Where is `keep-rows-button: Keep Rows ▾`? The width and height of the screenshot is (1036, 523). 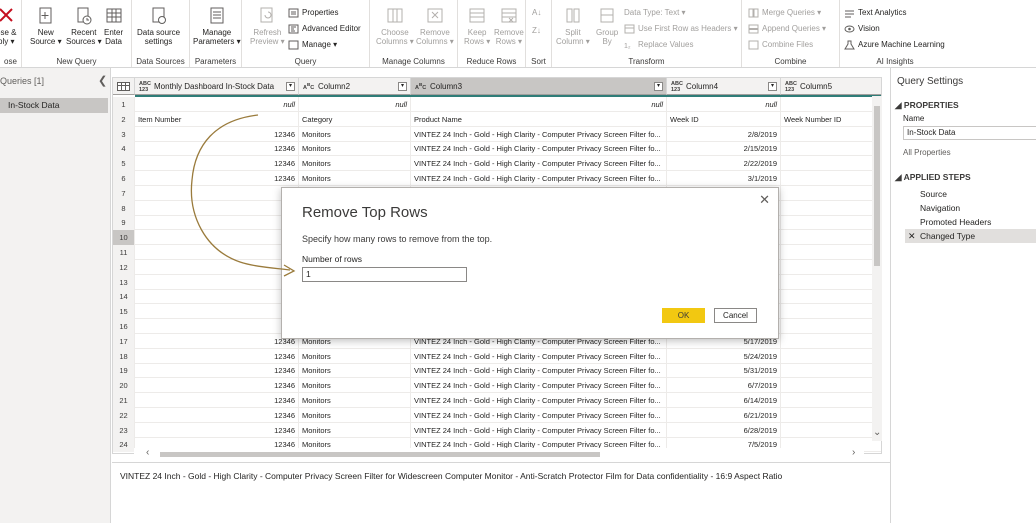 keep-rows-button: Keep Rows ▾ is located at coordinates (477, 26).